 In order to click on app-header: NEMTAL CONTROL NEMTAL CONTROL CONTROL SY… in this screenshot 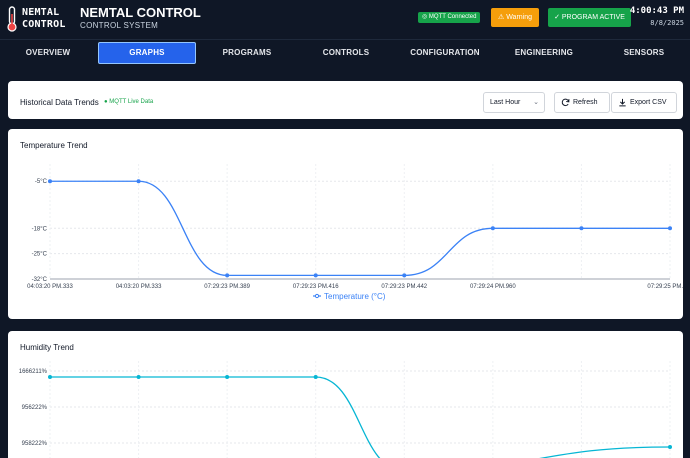, I will do `click(345, 19)`.